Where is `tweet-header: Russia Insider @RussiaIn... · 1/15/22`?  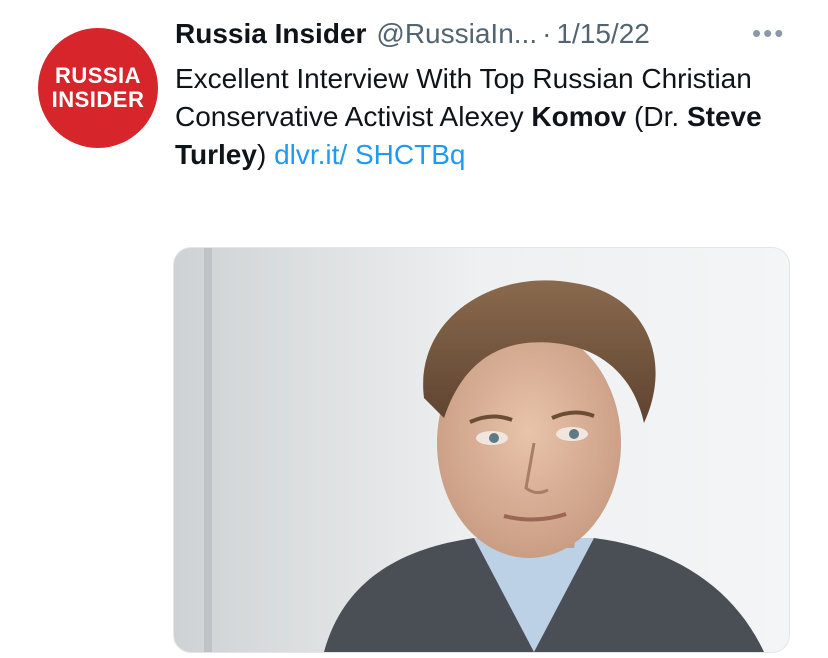 tweet-header: Russia Insider @RussiaIn... · 1/15/22 is located at coordinates (485, 34).